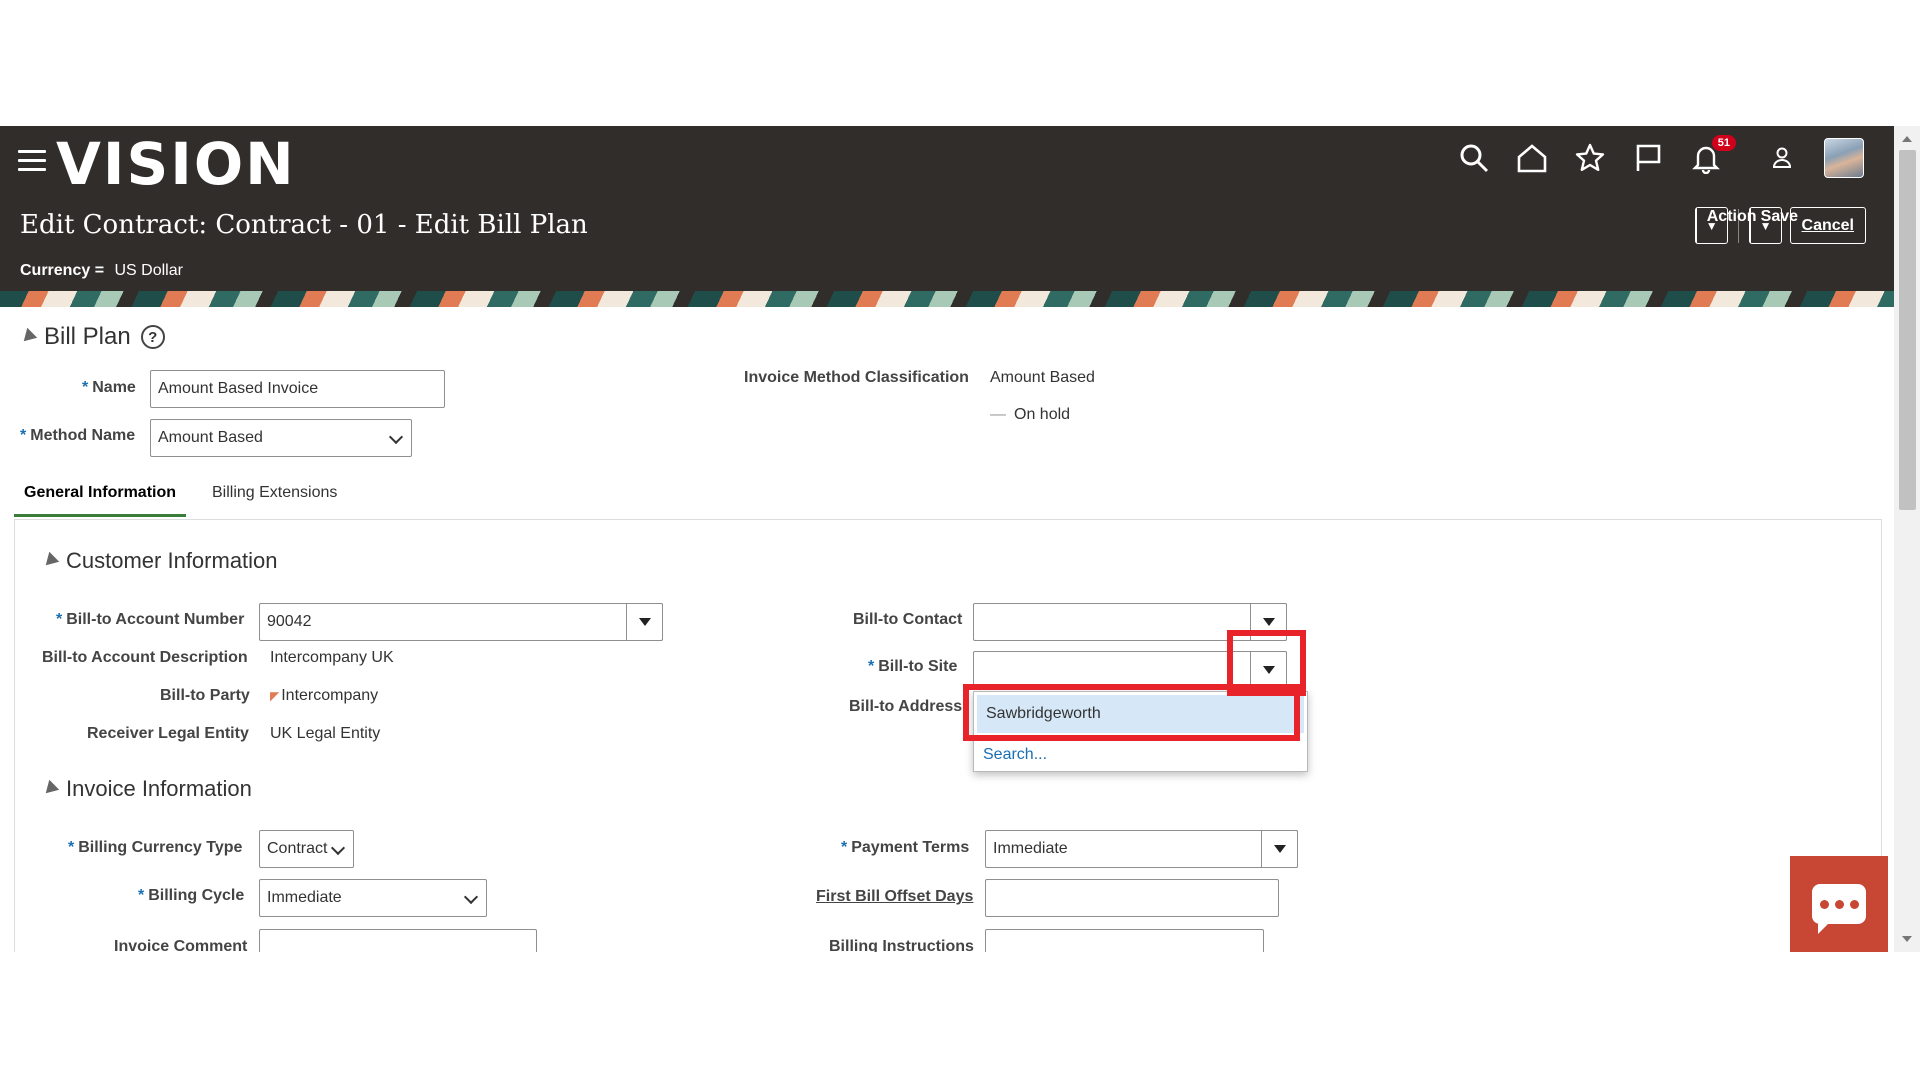  I want to click on bill-to-contact-input, so click(1130, 622).